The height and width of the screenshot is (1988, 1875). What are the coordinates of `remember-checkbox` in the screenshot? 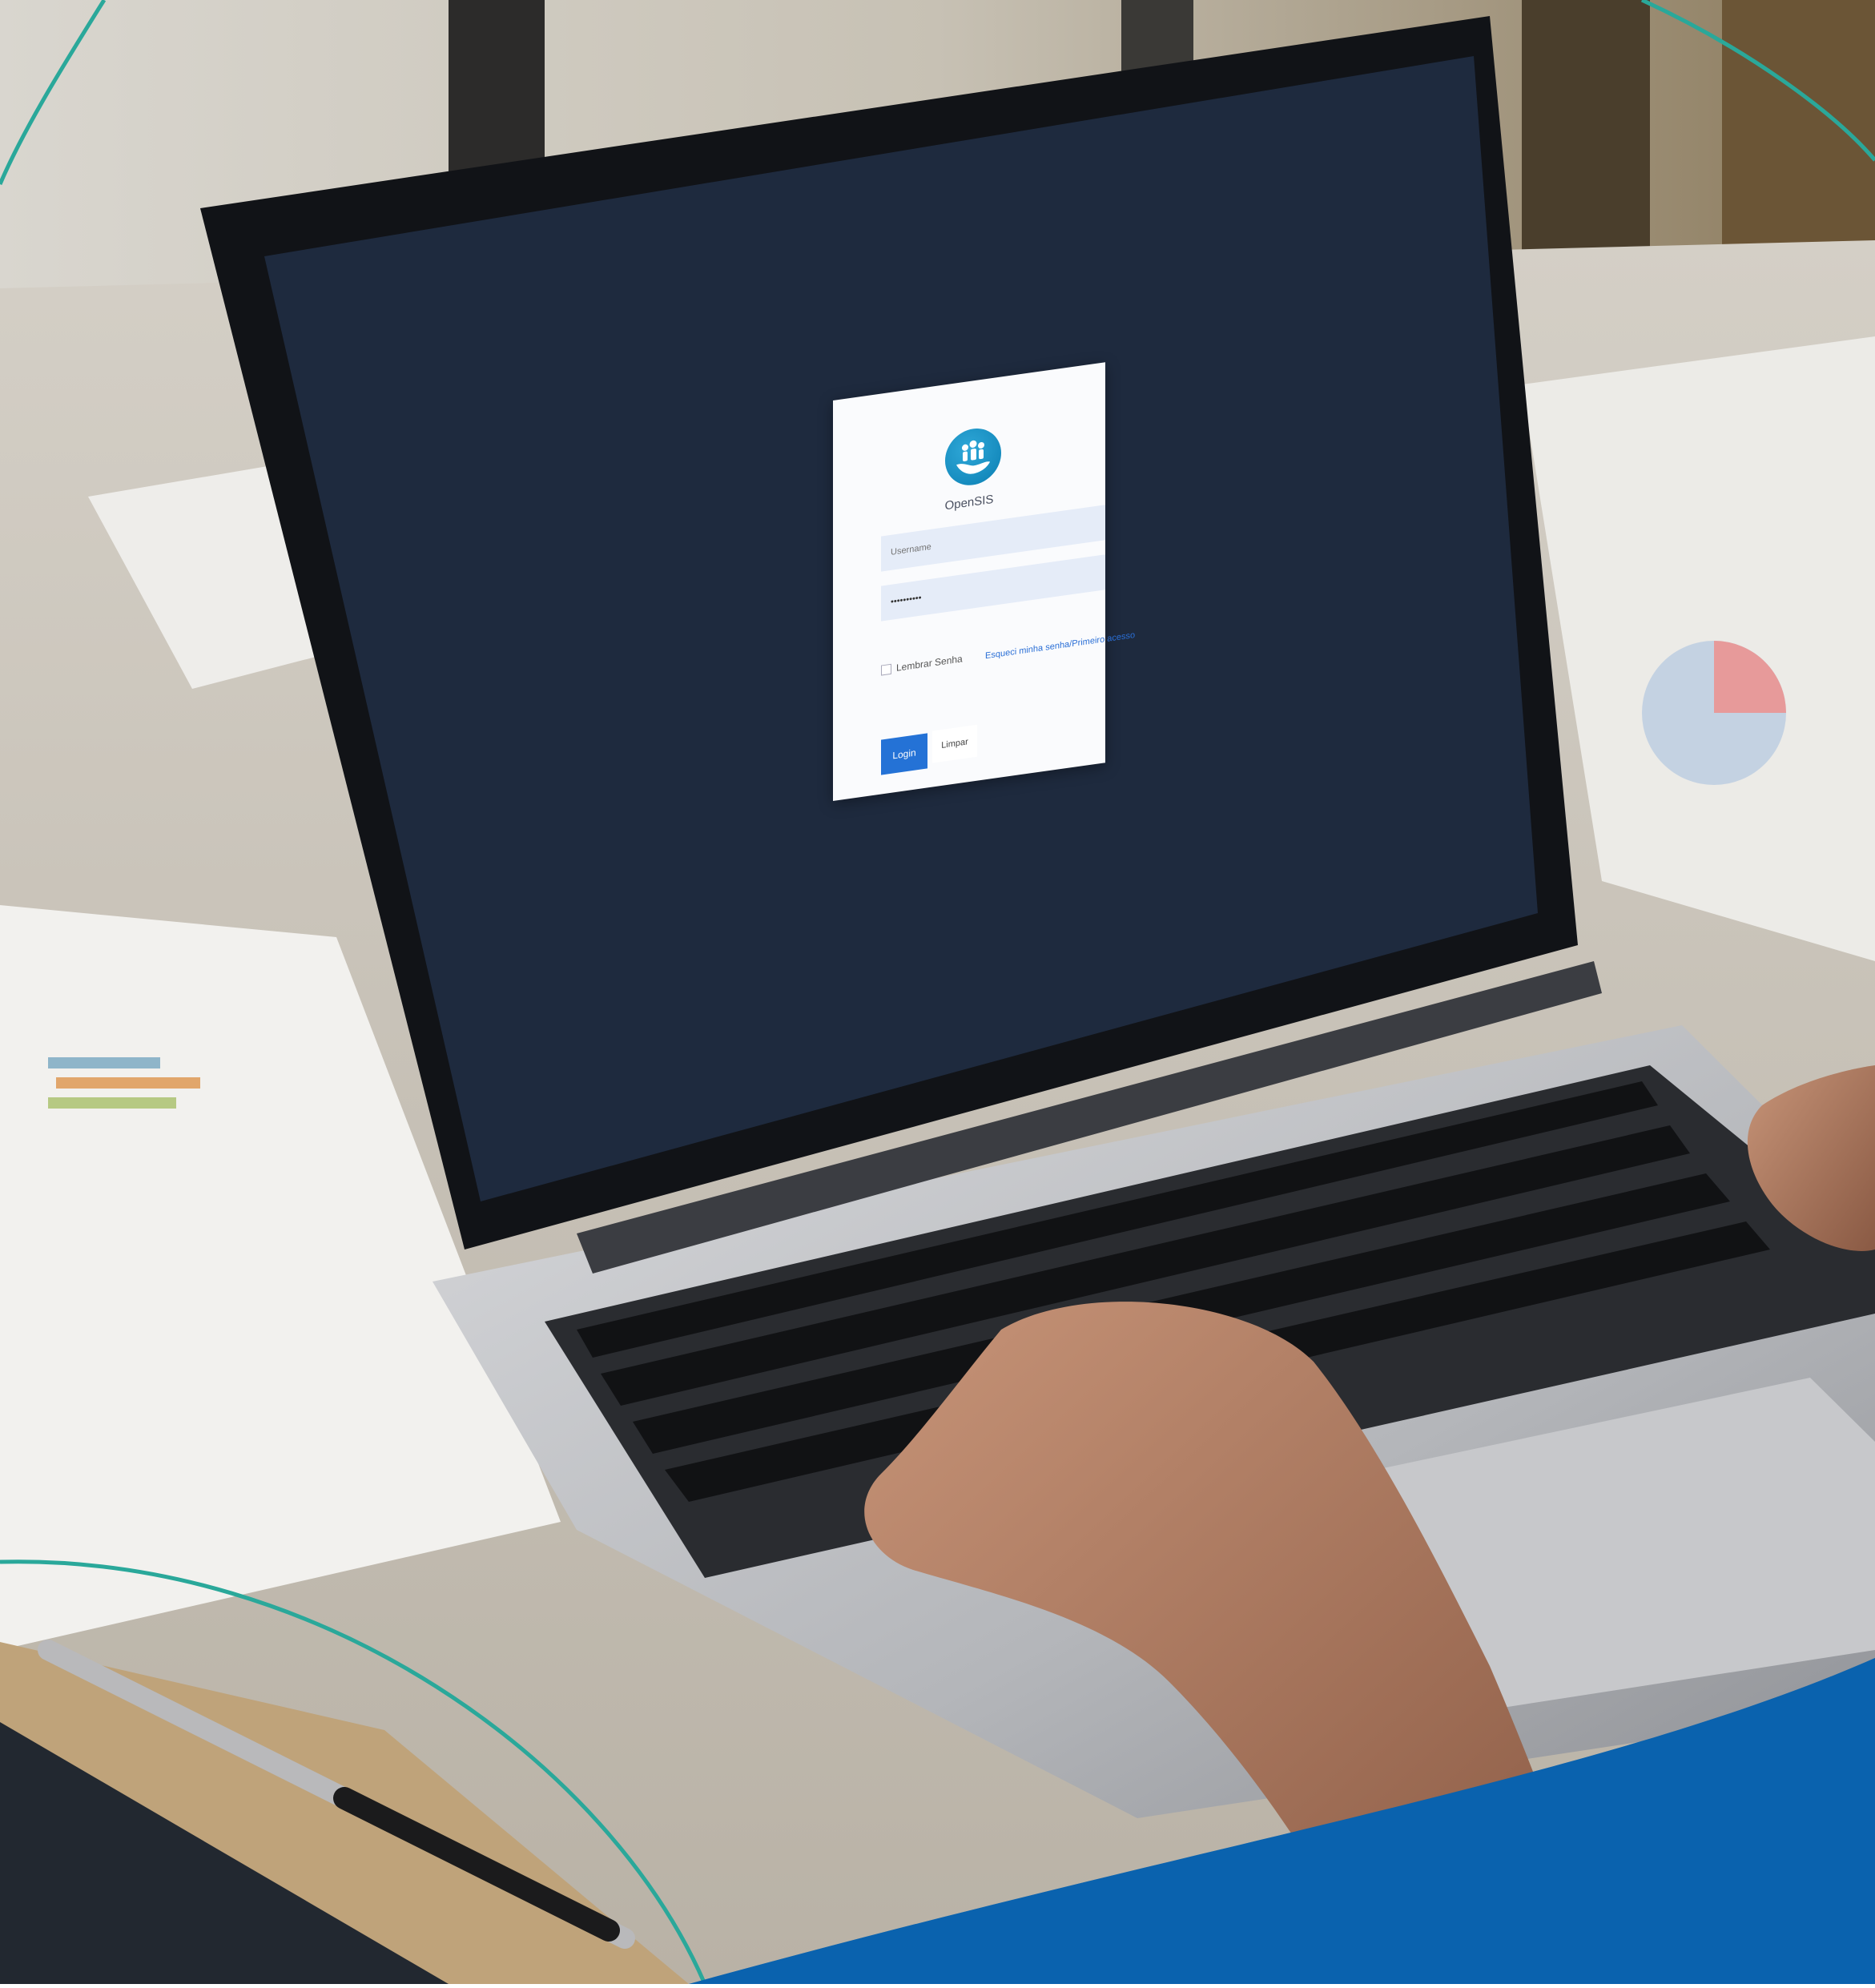 It's located at (886, 669).